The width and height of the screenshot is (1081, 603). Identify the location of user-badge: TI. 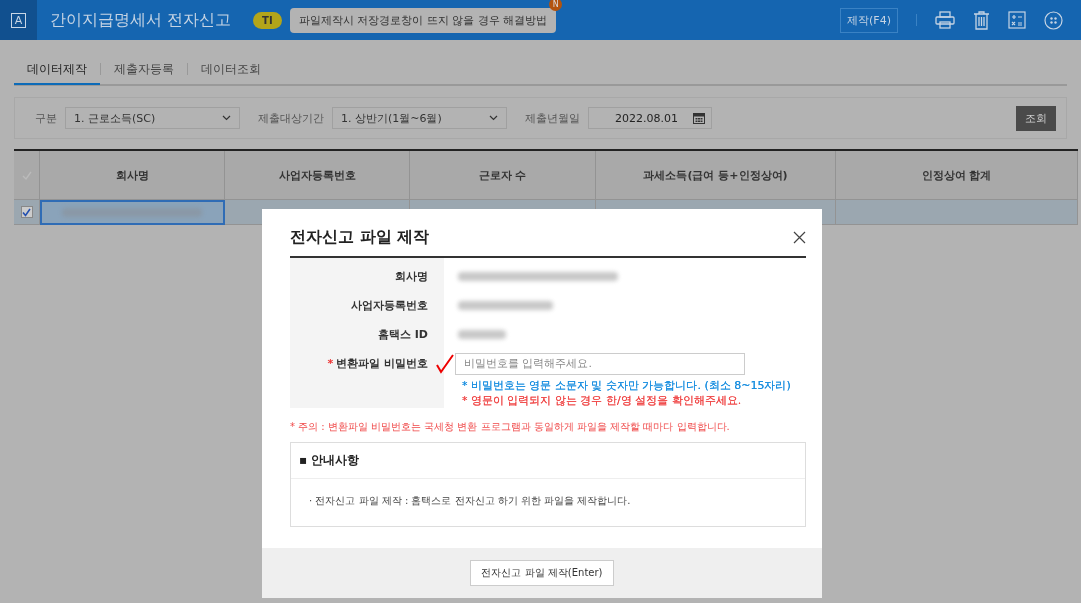
(267, 20).